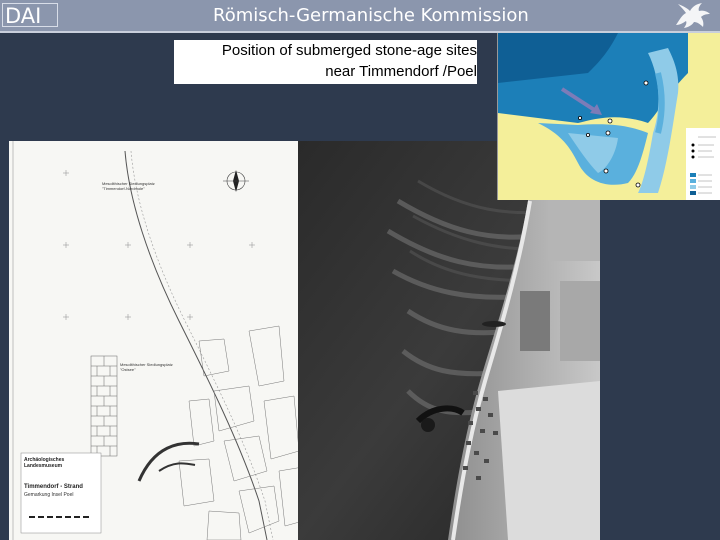  What do you see at coordinates (349, 50) in the screenshot?
I see `slide-title-line-1: Position of submerged stone-age sites` at bounding box center [349, 50].